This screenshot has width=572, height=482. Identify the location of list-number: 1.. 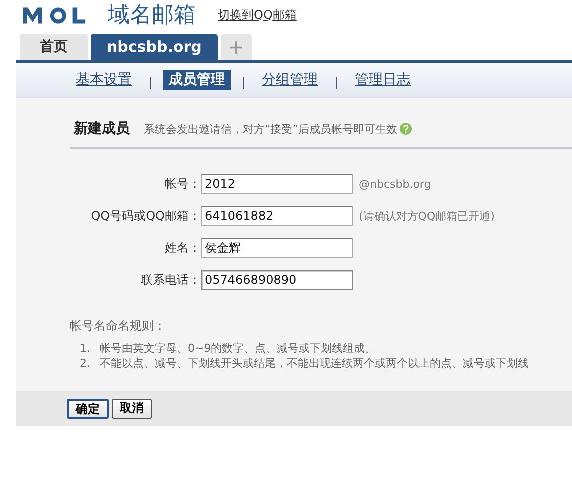
(86, 348).